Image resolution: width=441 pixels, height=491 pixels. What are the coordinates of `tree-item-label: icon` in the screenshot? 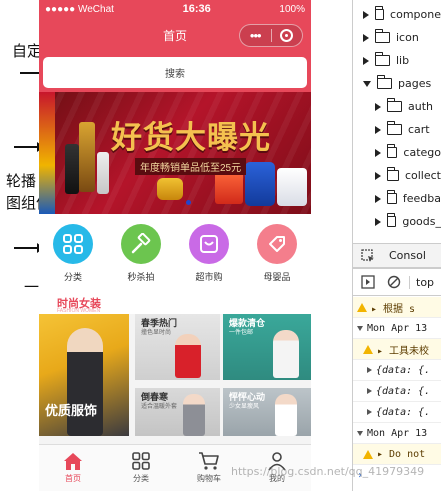 It's located at (407, 37).